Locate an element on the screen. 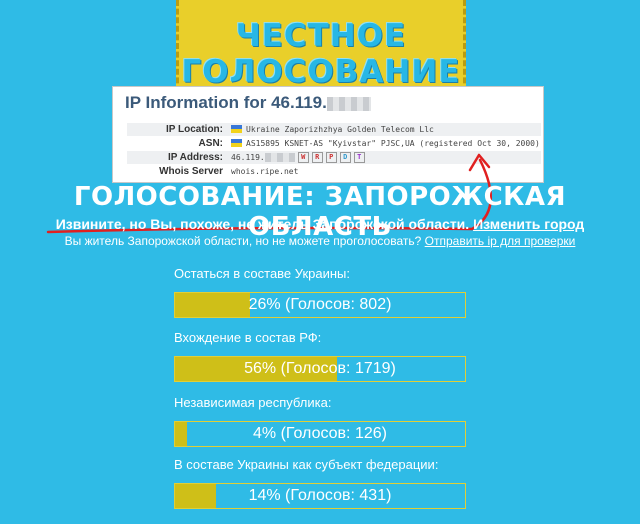  poll-result-text: 4% (Голосов: 126) is located at coordinates (320, 433).